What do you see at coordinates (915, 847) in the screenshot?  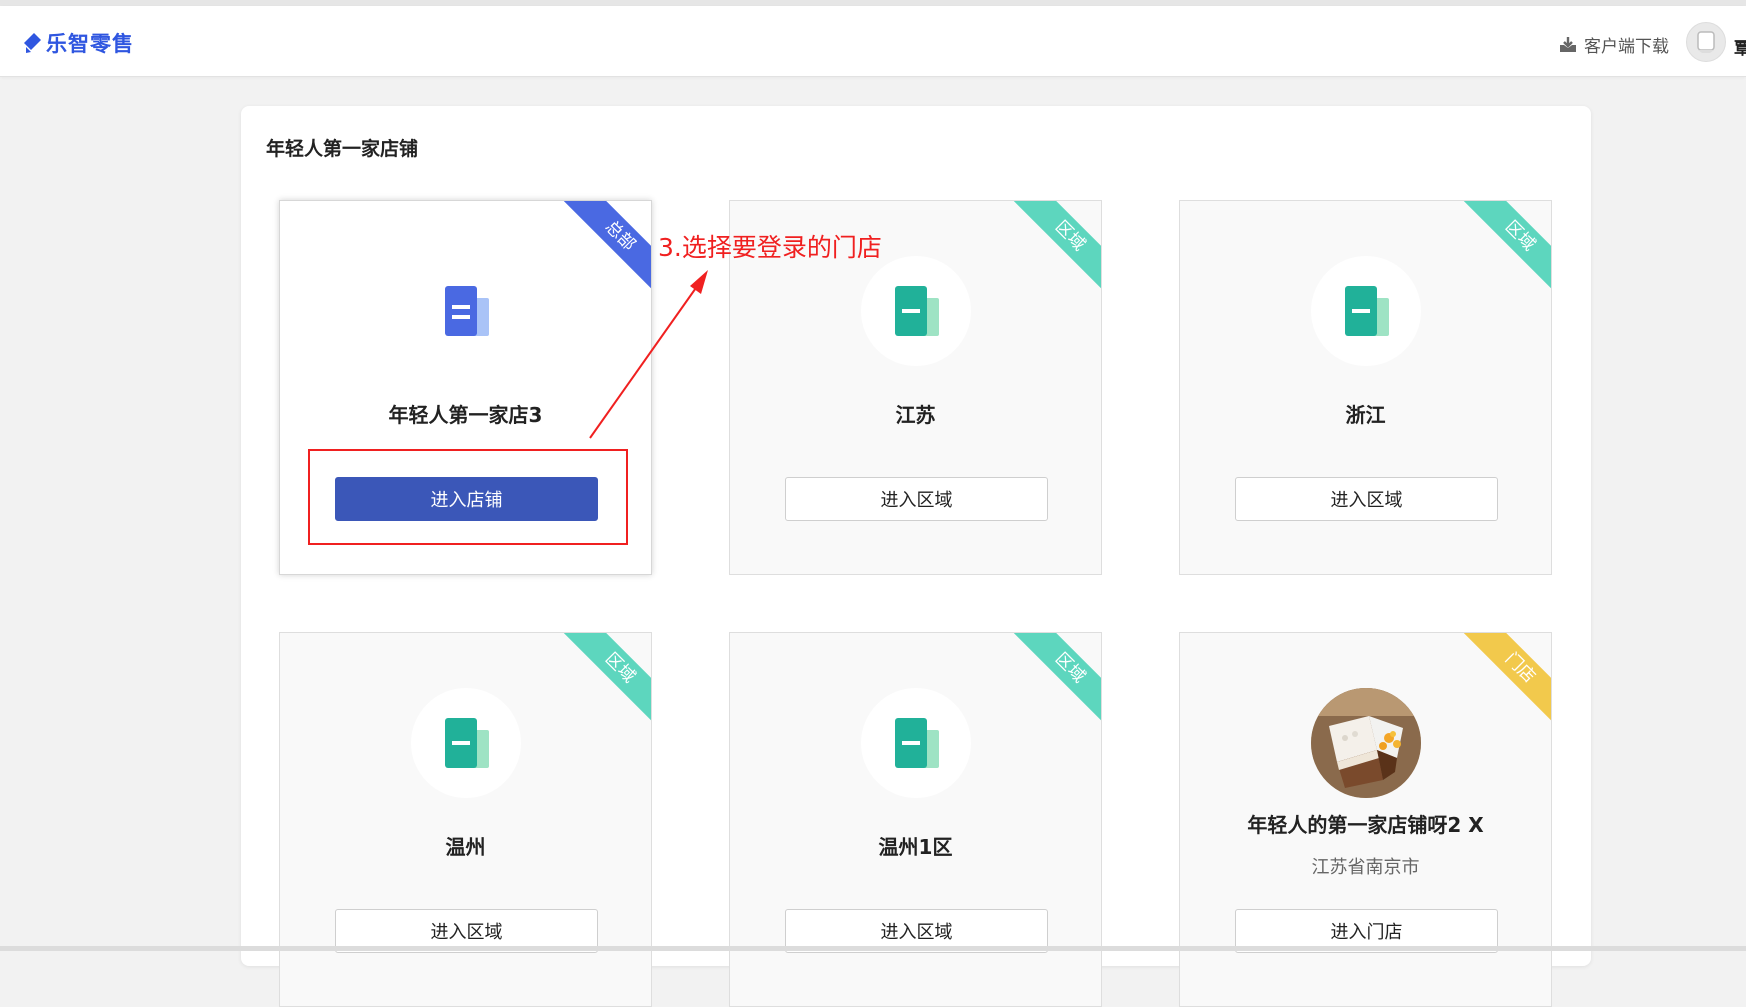 I see `card-name: 温州1区` at bounding box center [915, 847].